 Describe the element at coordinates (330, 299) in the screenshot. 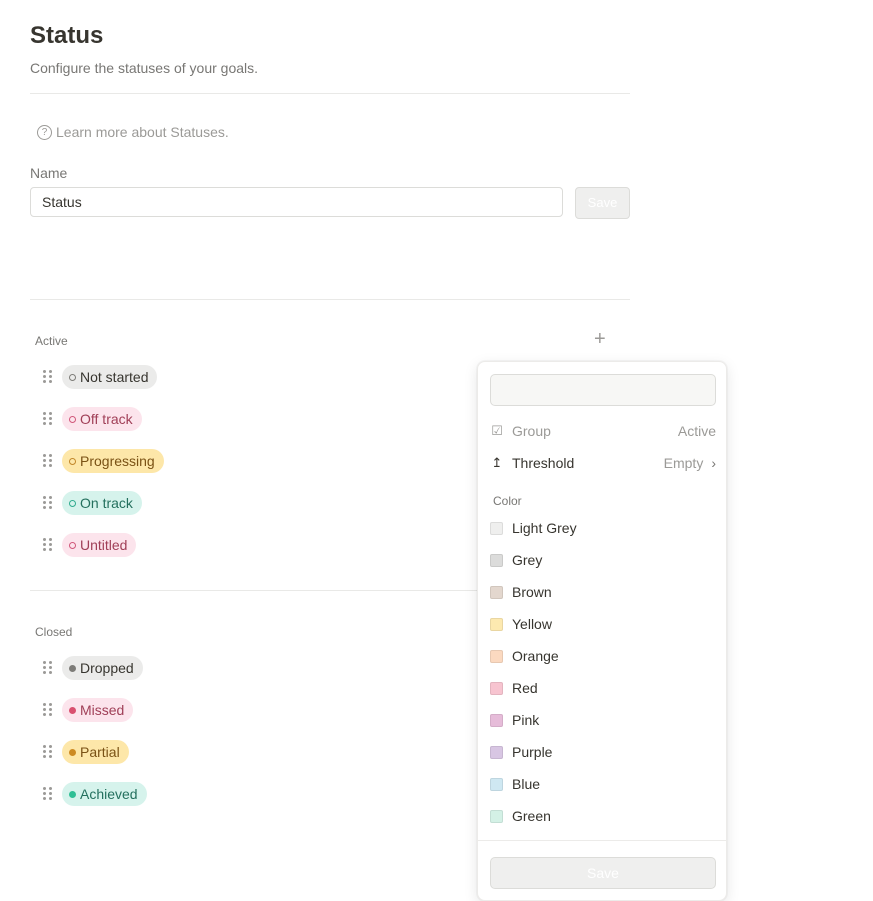

I see `section-divider` at that location.